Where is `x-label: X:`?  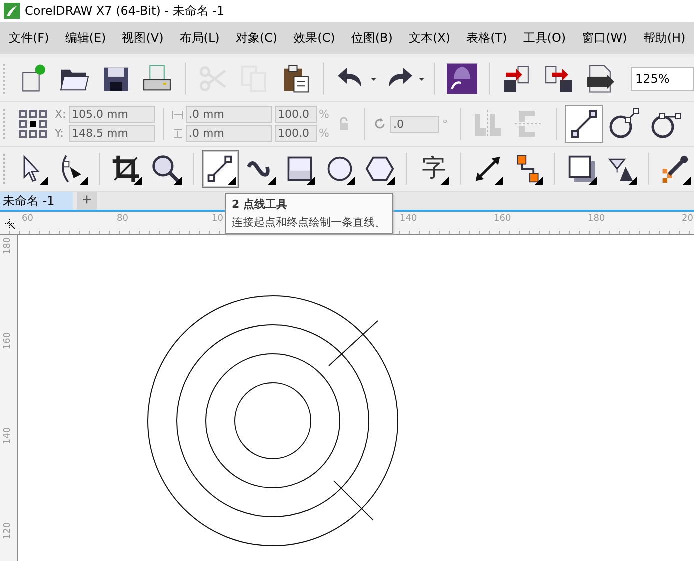 x-label: X: is located at coordinates (61, 114).